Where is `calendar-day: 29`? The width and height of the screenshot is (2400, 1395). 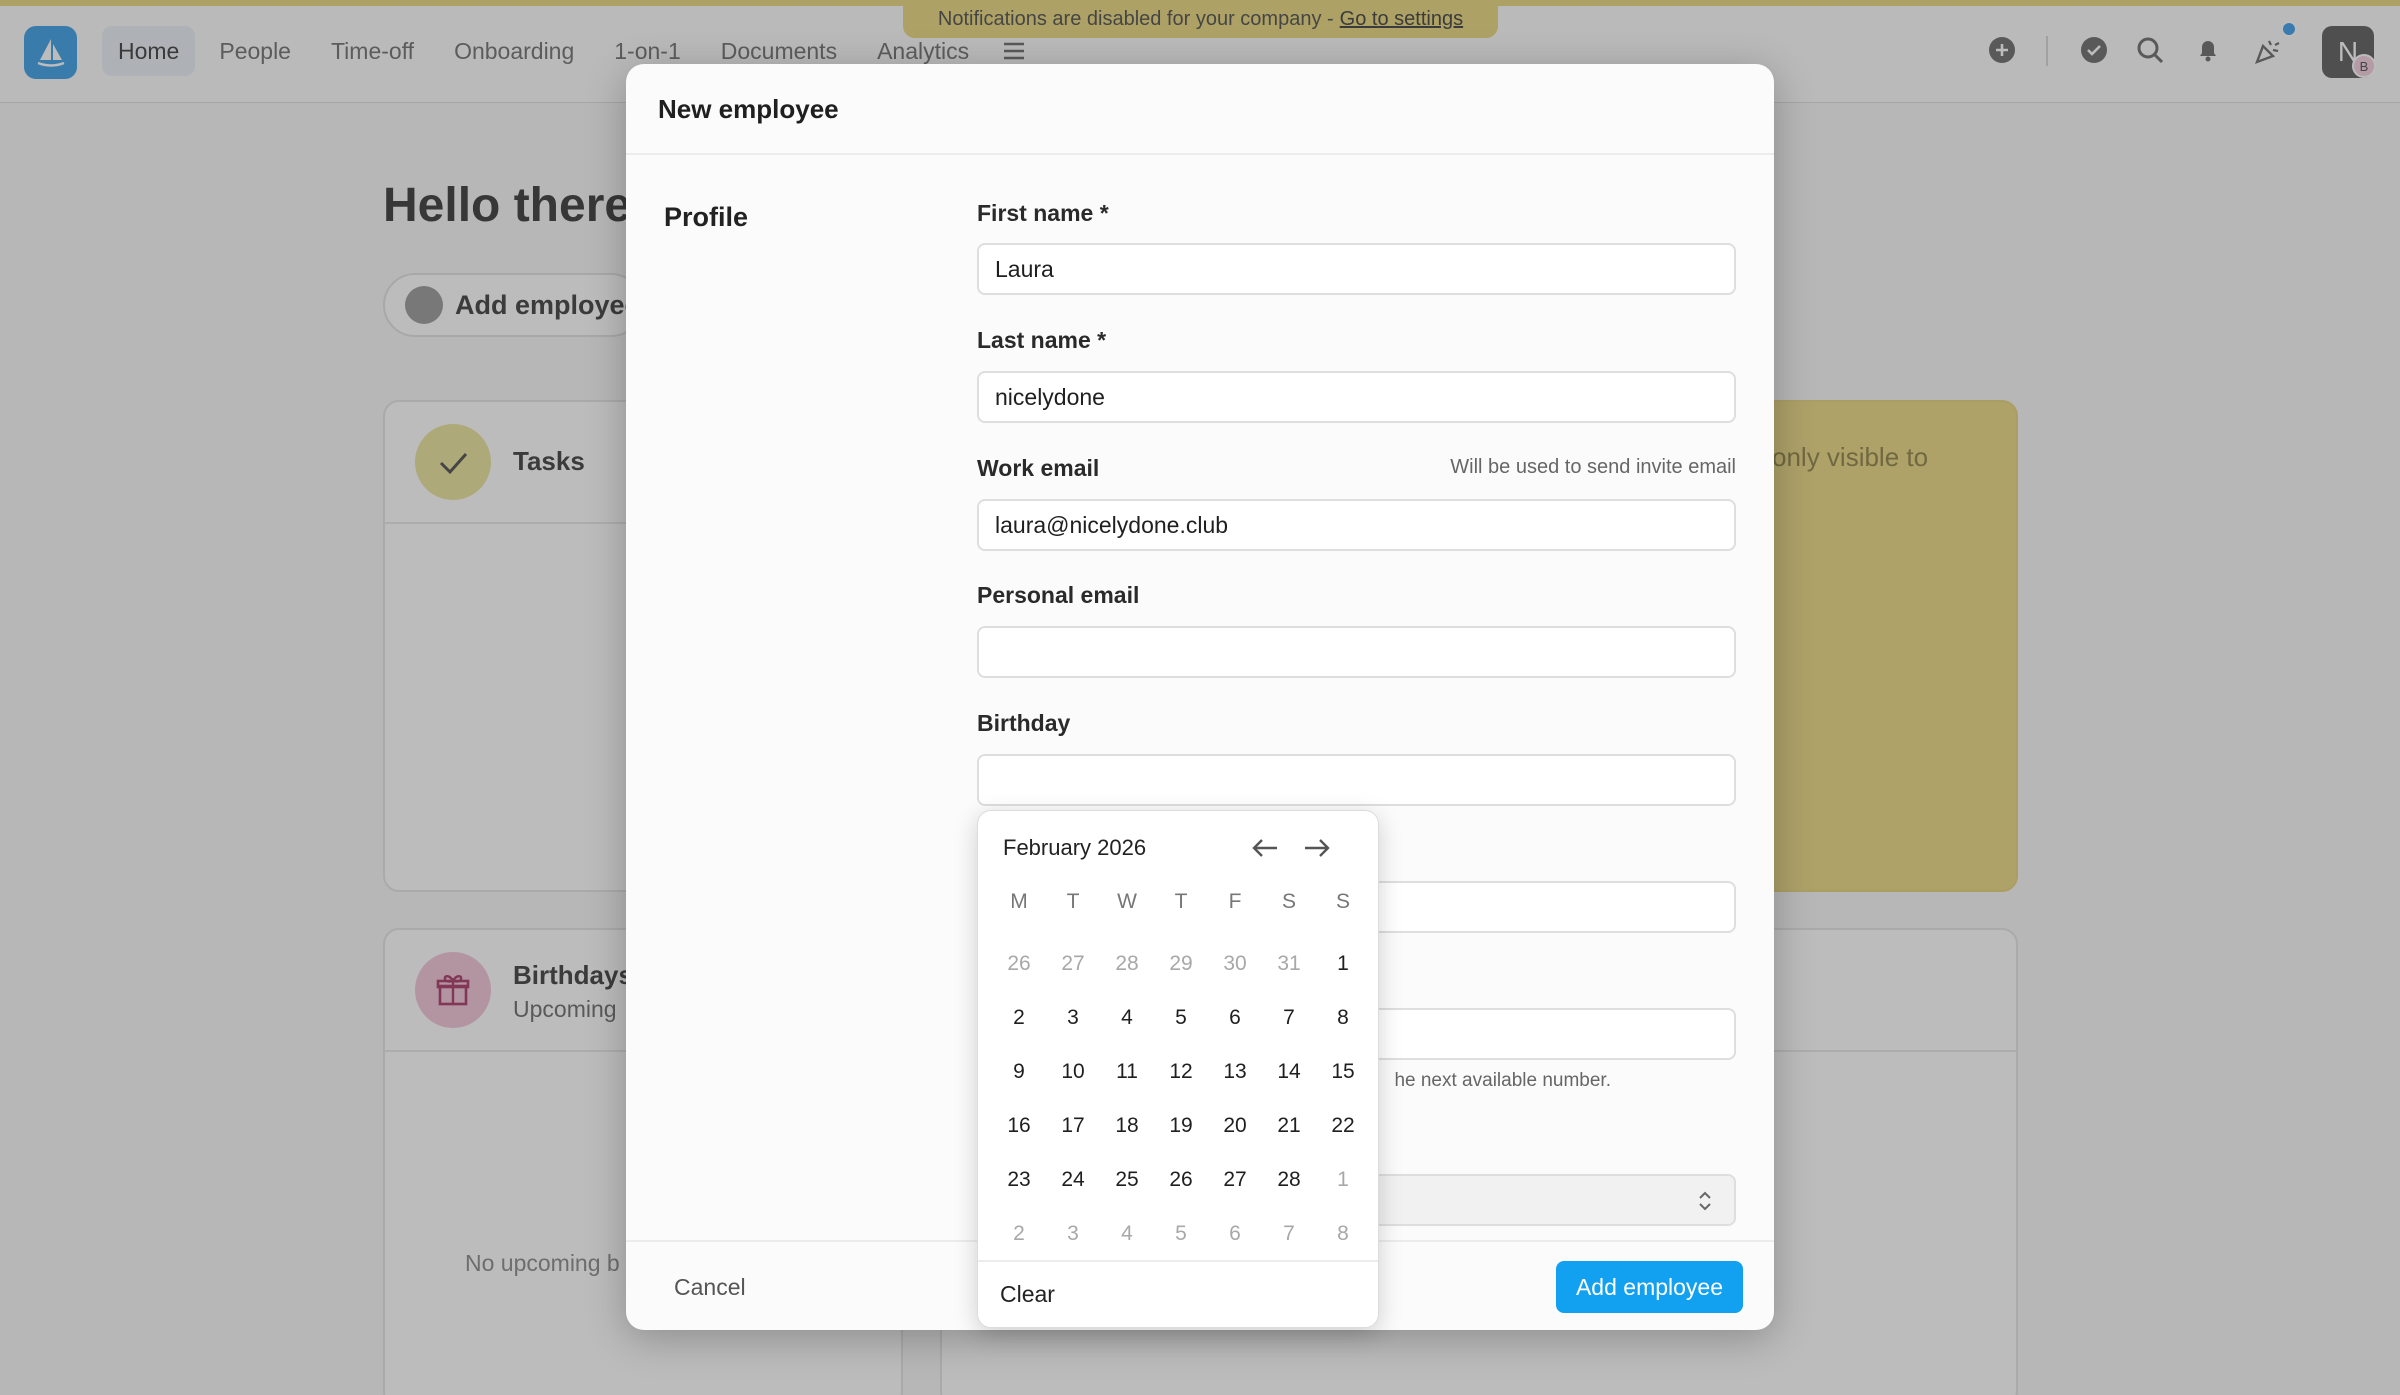 calendar-day: 29 is located at coordinates (1181, 964).